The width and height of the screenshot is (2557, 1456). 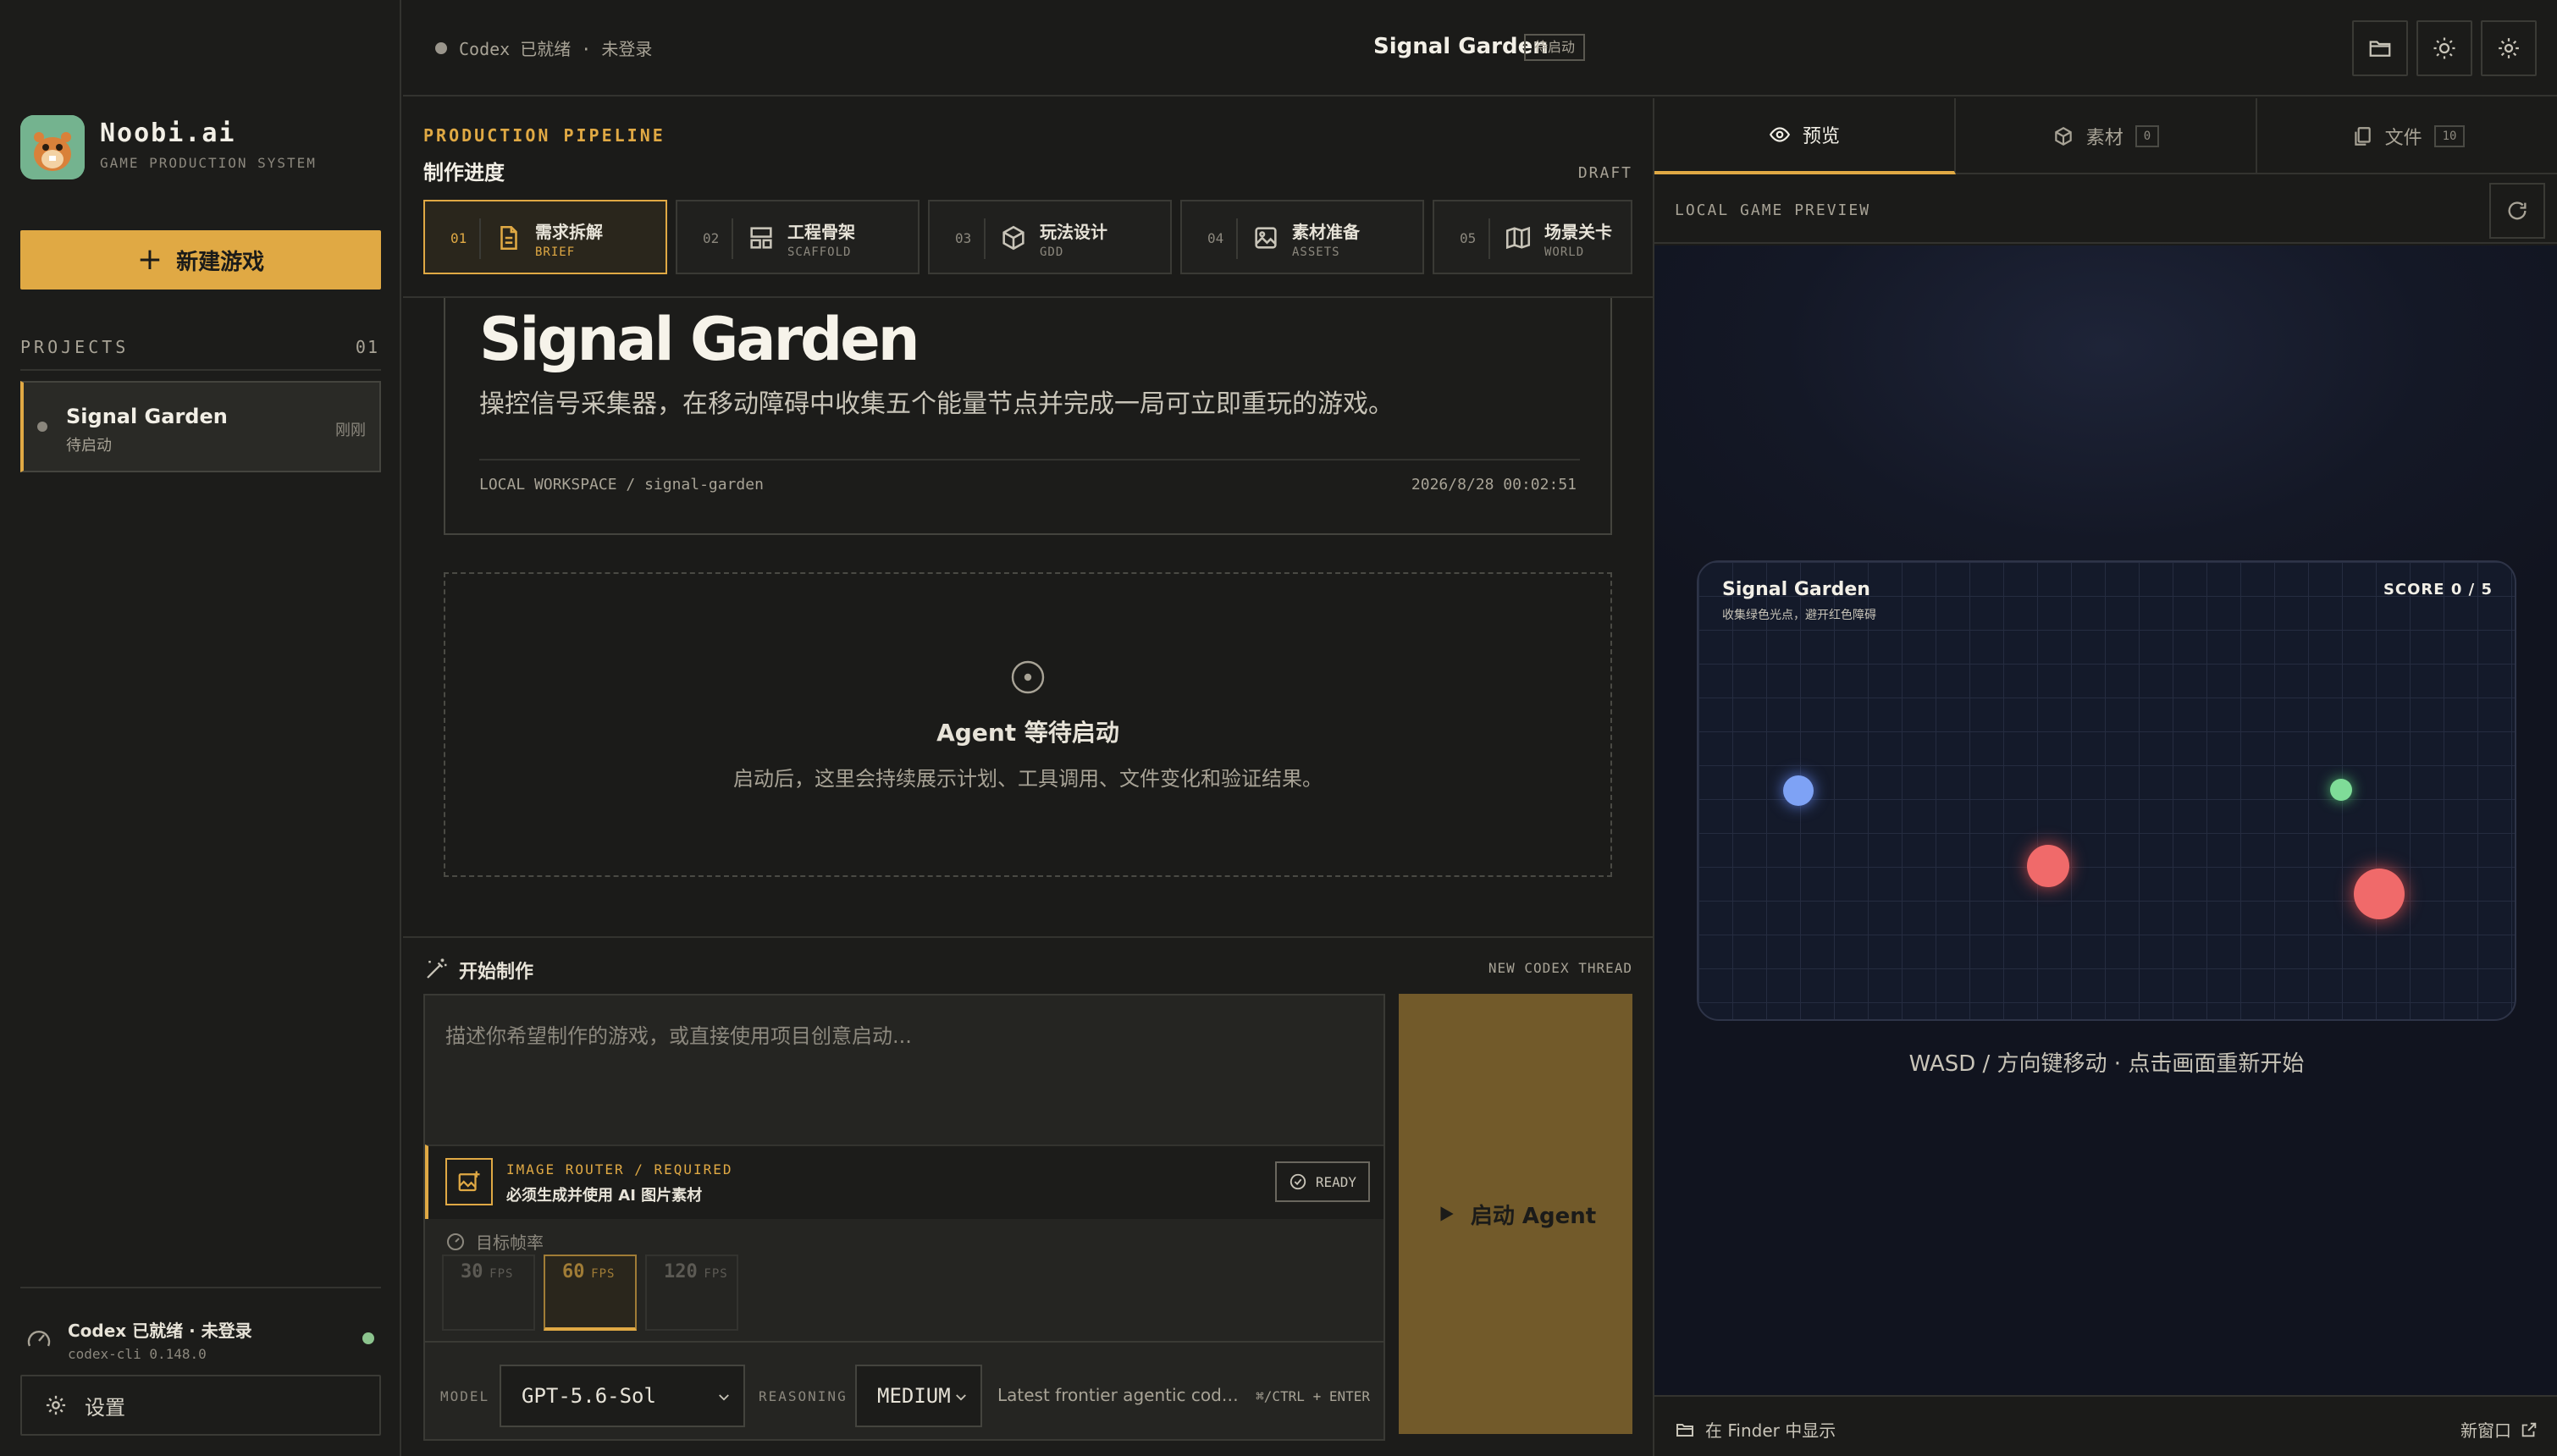 What do you see at coordinates (711, 238) in the screenshot?
I see `step-number: 02` at bounding box center [711, 238].